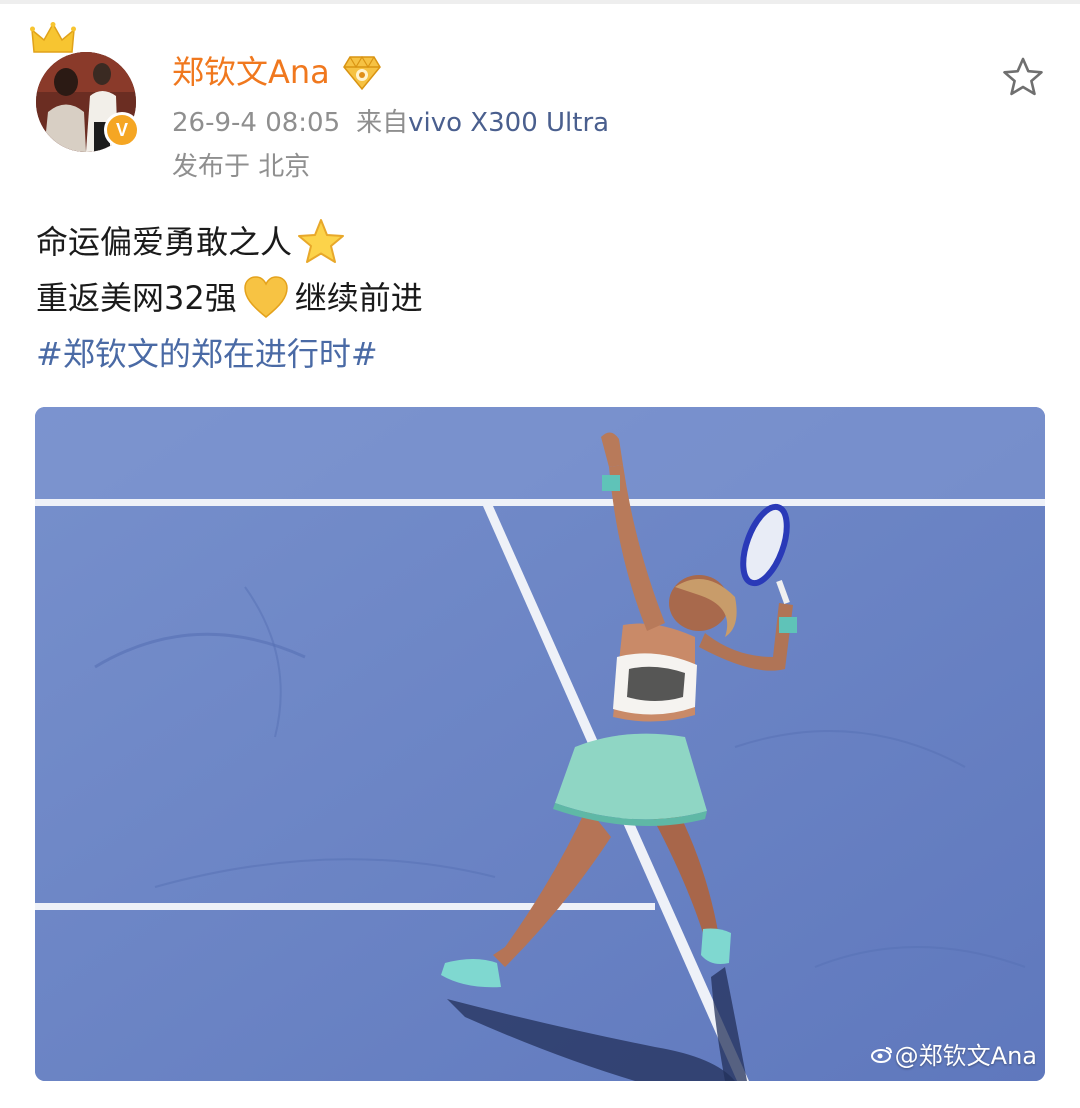 Image resolution: width=1080 pixels, height=1108 pixels. Describe the element at coordinates (881, 1054) in the screenshot. I see `weibo-logo-icon` at that location.